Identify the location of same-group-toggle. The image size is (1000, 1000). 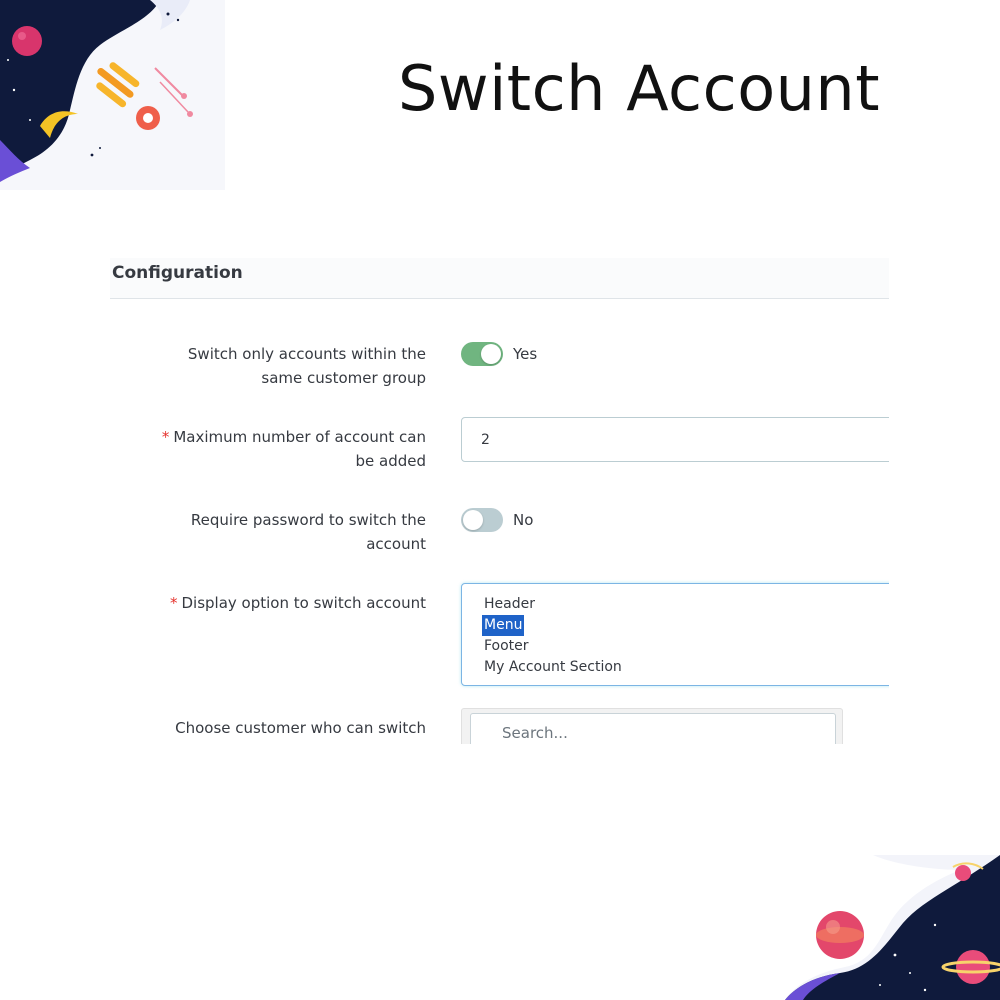
(482, 354).